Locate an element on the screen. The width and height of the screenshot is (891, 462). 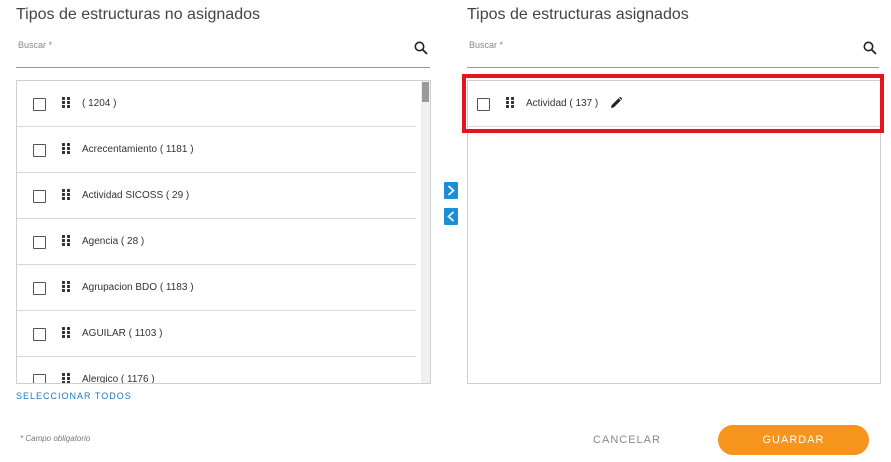
select-all-link: SELECCIONAR TODOS is located at coordinates (74, 396).